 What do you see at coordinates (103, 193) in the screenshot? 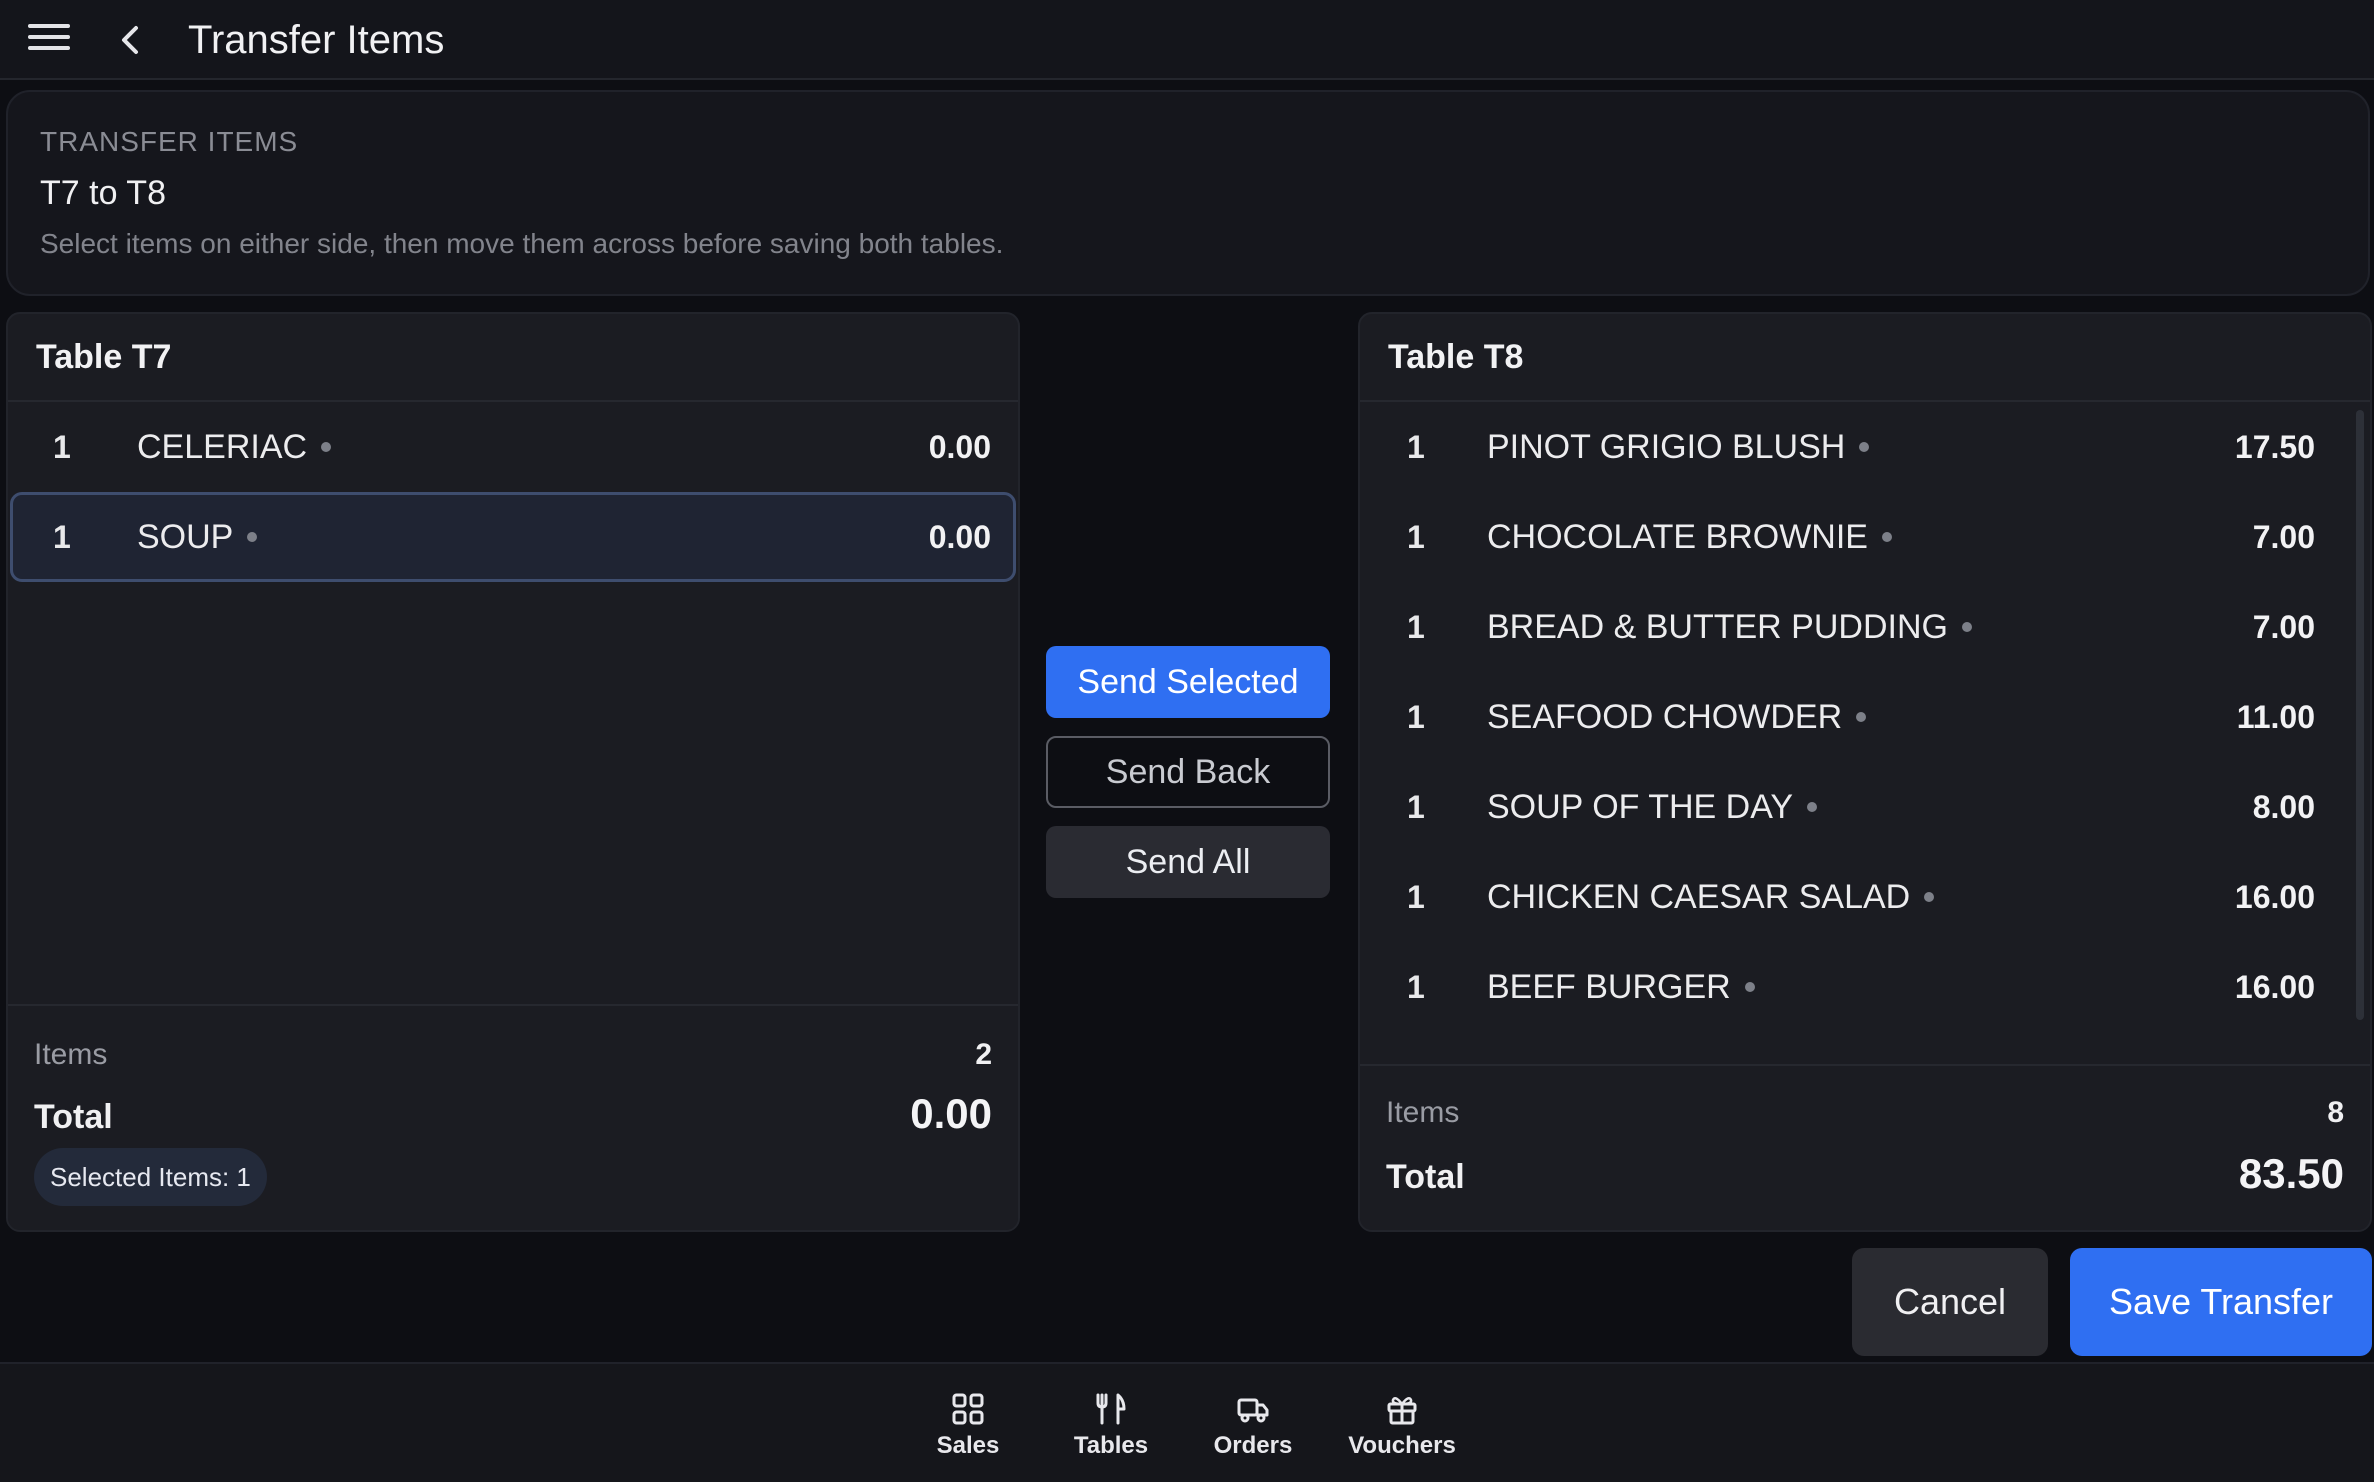
I see `transfer-route: T7 to T8` at bounding box center [103, 193].